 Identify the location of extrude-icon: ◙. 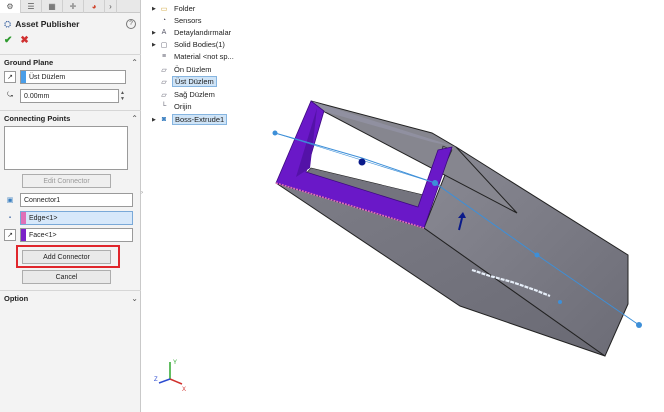
(164, 119).